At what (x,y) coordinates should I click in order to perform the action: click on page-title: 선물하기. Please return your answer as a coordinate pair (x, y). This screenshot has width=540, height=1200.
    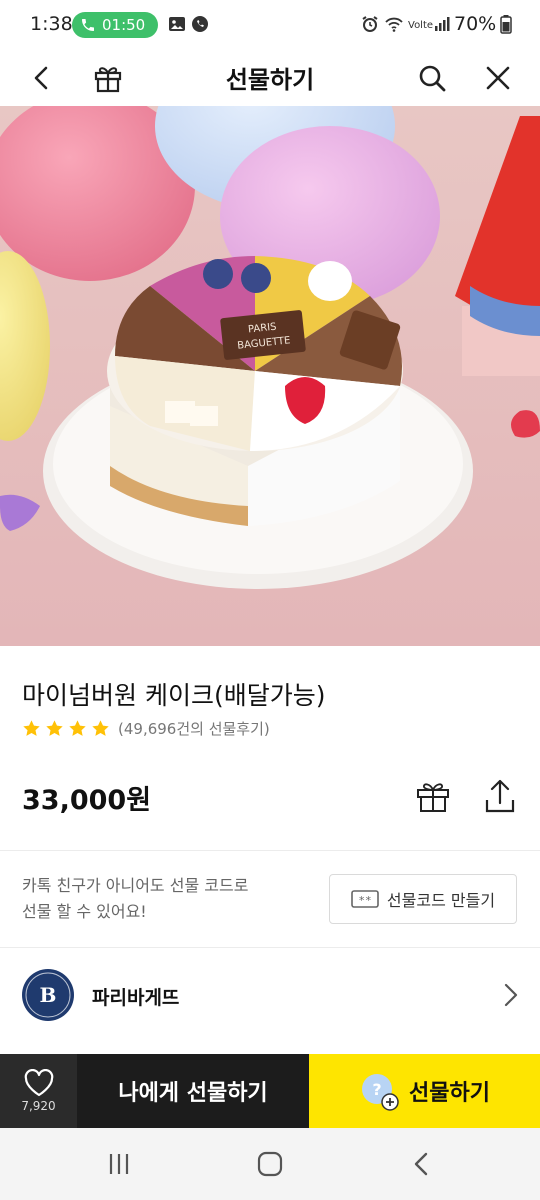
    Looking at the image, I should click on (270, 80).